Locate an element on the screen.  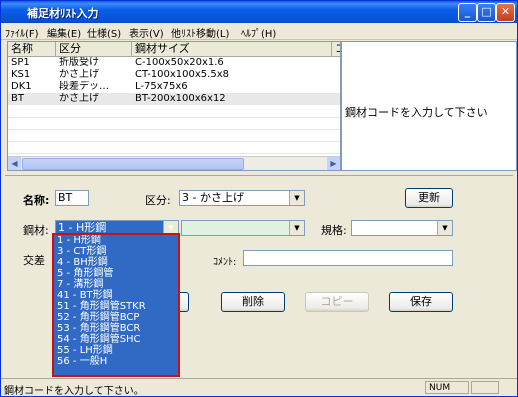
comment-label: ｺﾒﾝﾄ: is located at coordinates (225, 262).